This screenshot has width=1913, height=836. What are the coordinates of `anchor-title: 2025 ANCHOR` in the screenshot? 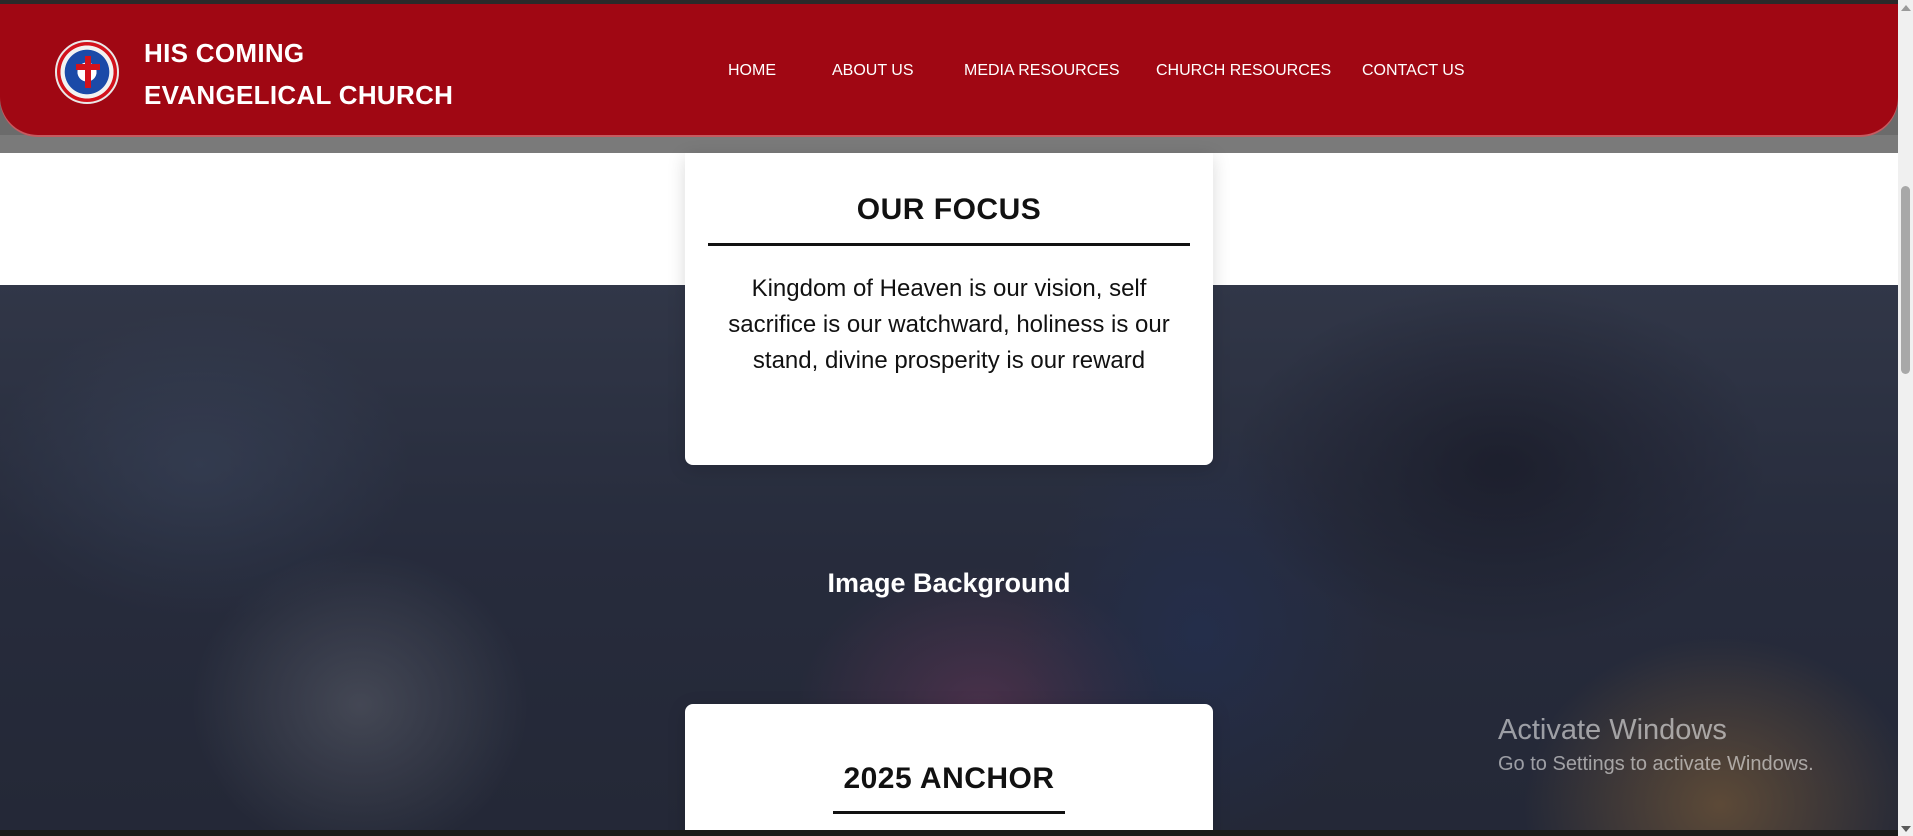 It's located at (949, 778).